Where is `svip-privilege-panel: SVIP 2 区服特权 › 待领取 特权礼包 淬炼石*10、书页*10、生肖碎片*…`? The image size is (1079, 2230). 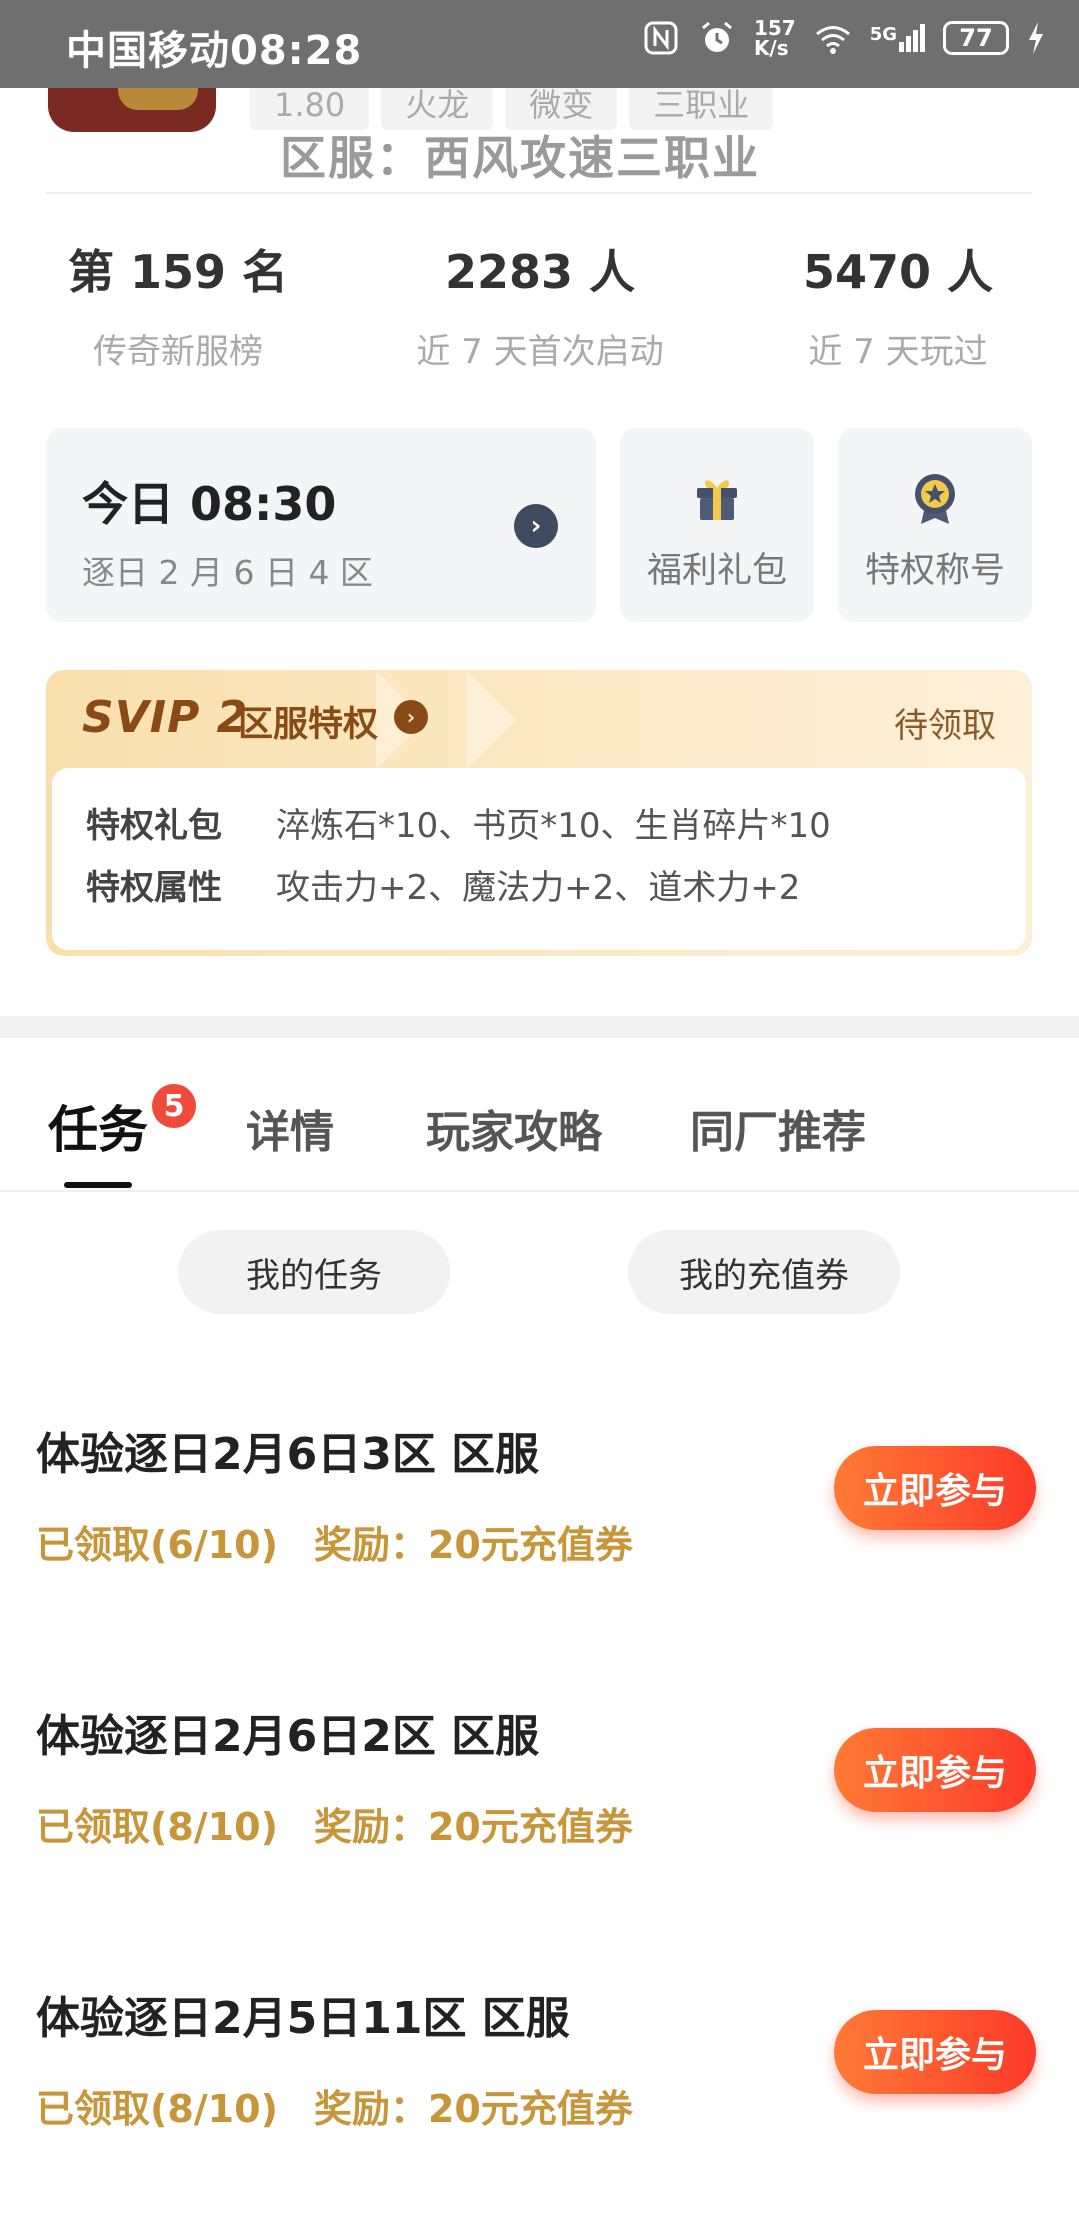
svip-privilege-panel: SVIP 2 区服特权 › 待领取 特权礼包 淬炼石*10、书页*10、生肖碎片*… is located at coordinates (539, 813).